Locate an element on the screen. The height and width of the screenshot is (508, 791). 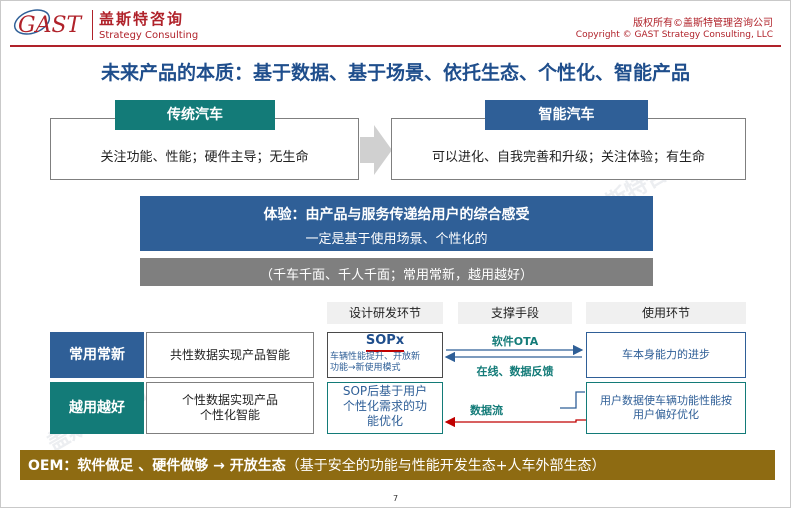
oem-suffix: （基于安全的功能与性能开发生态+人车外部生态） is located at coordinates (445, 466).